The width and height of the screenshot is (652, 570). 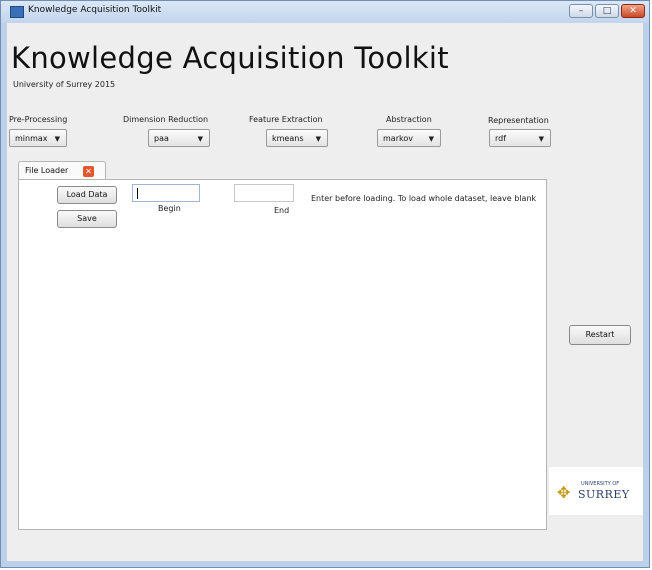 I want to click on representation-value: rdf, so click(x=501, y=138).